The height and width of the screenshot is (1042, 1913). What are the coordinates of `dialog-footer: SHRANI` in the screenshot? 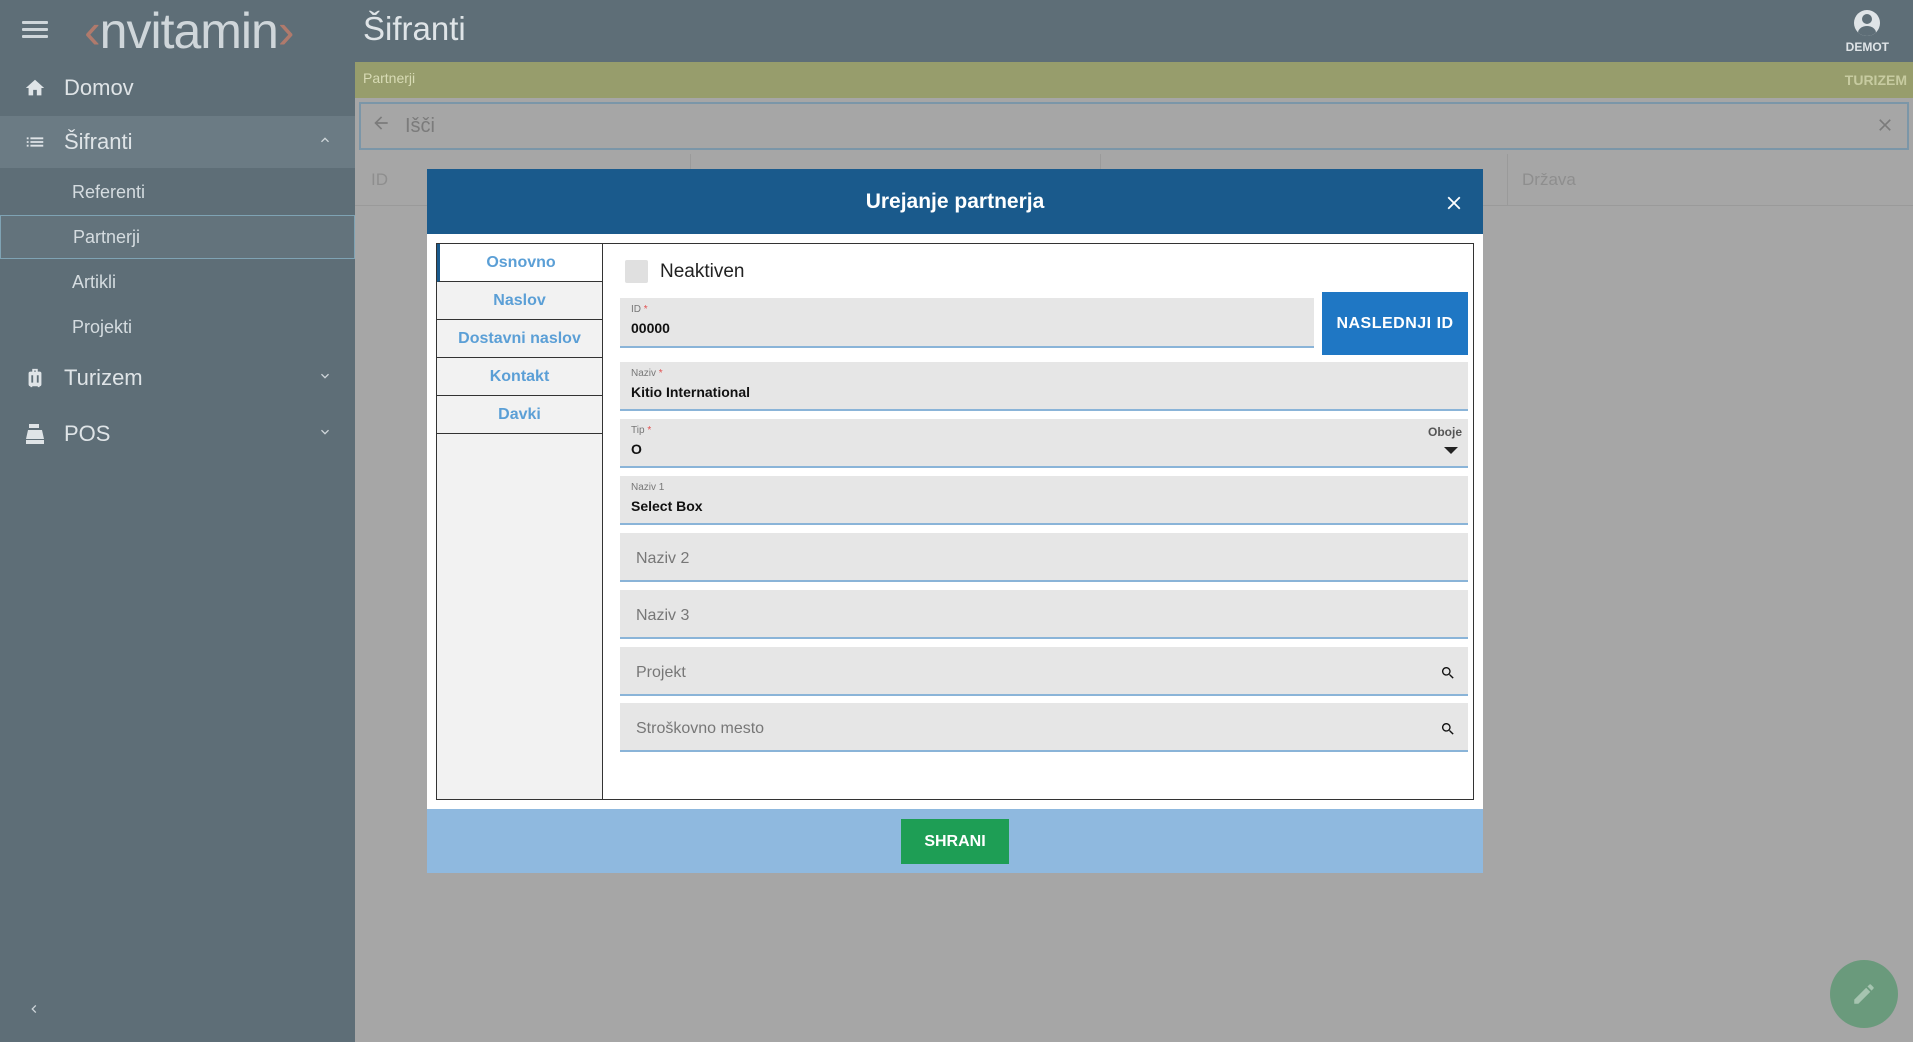 It's located at (955, 841).